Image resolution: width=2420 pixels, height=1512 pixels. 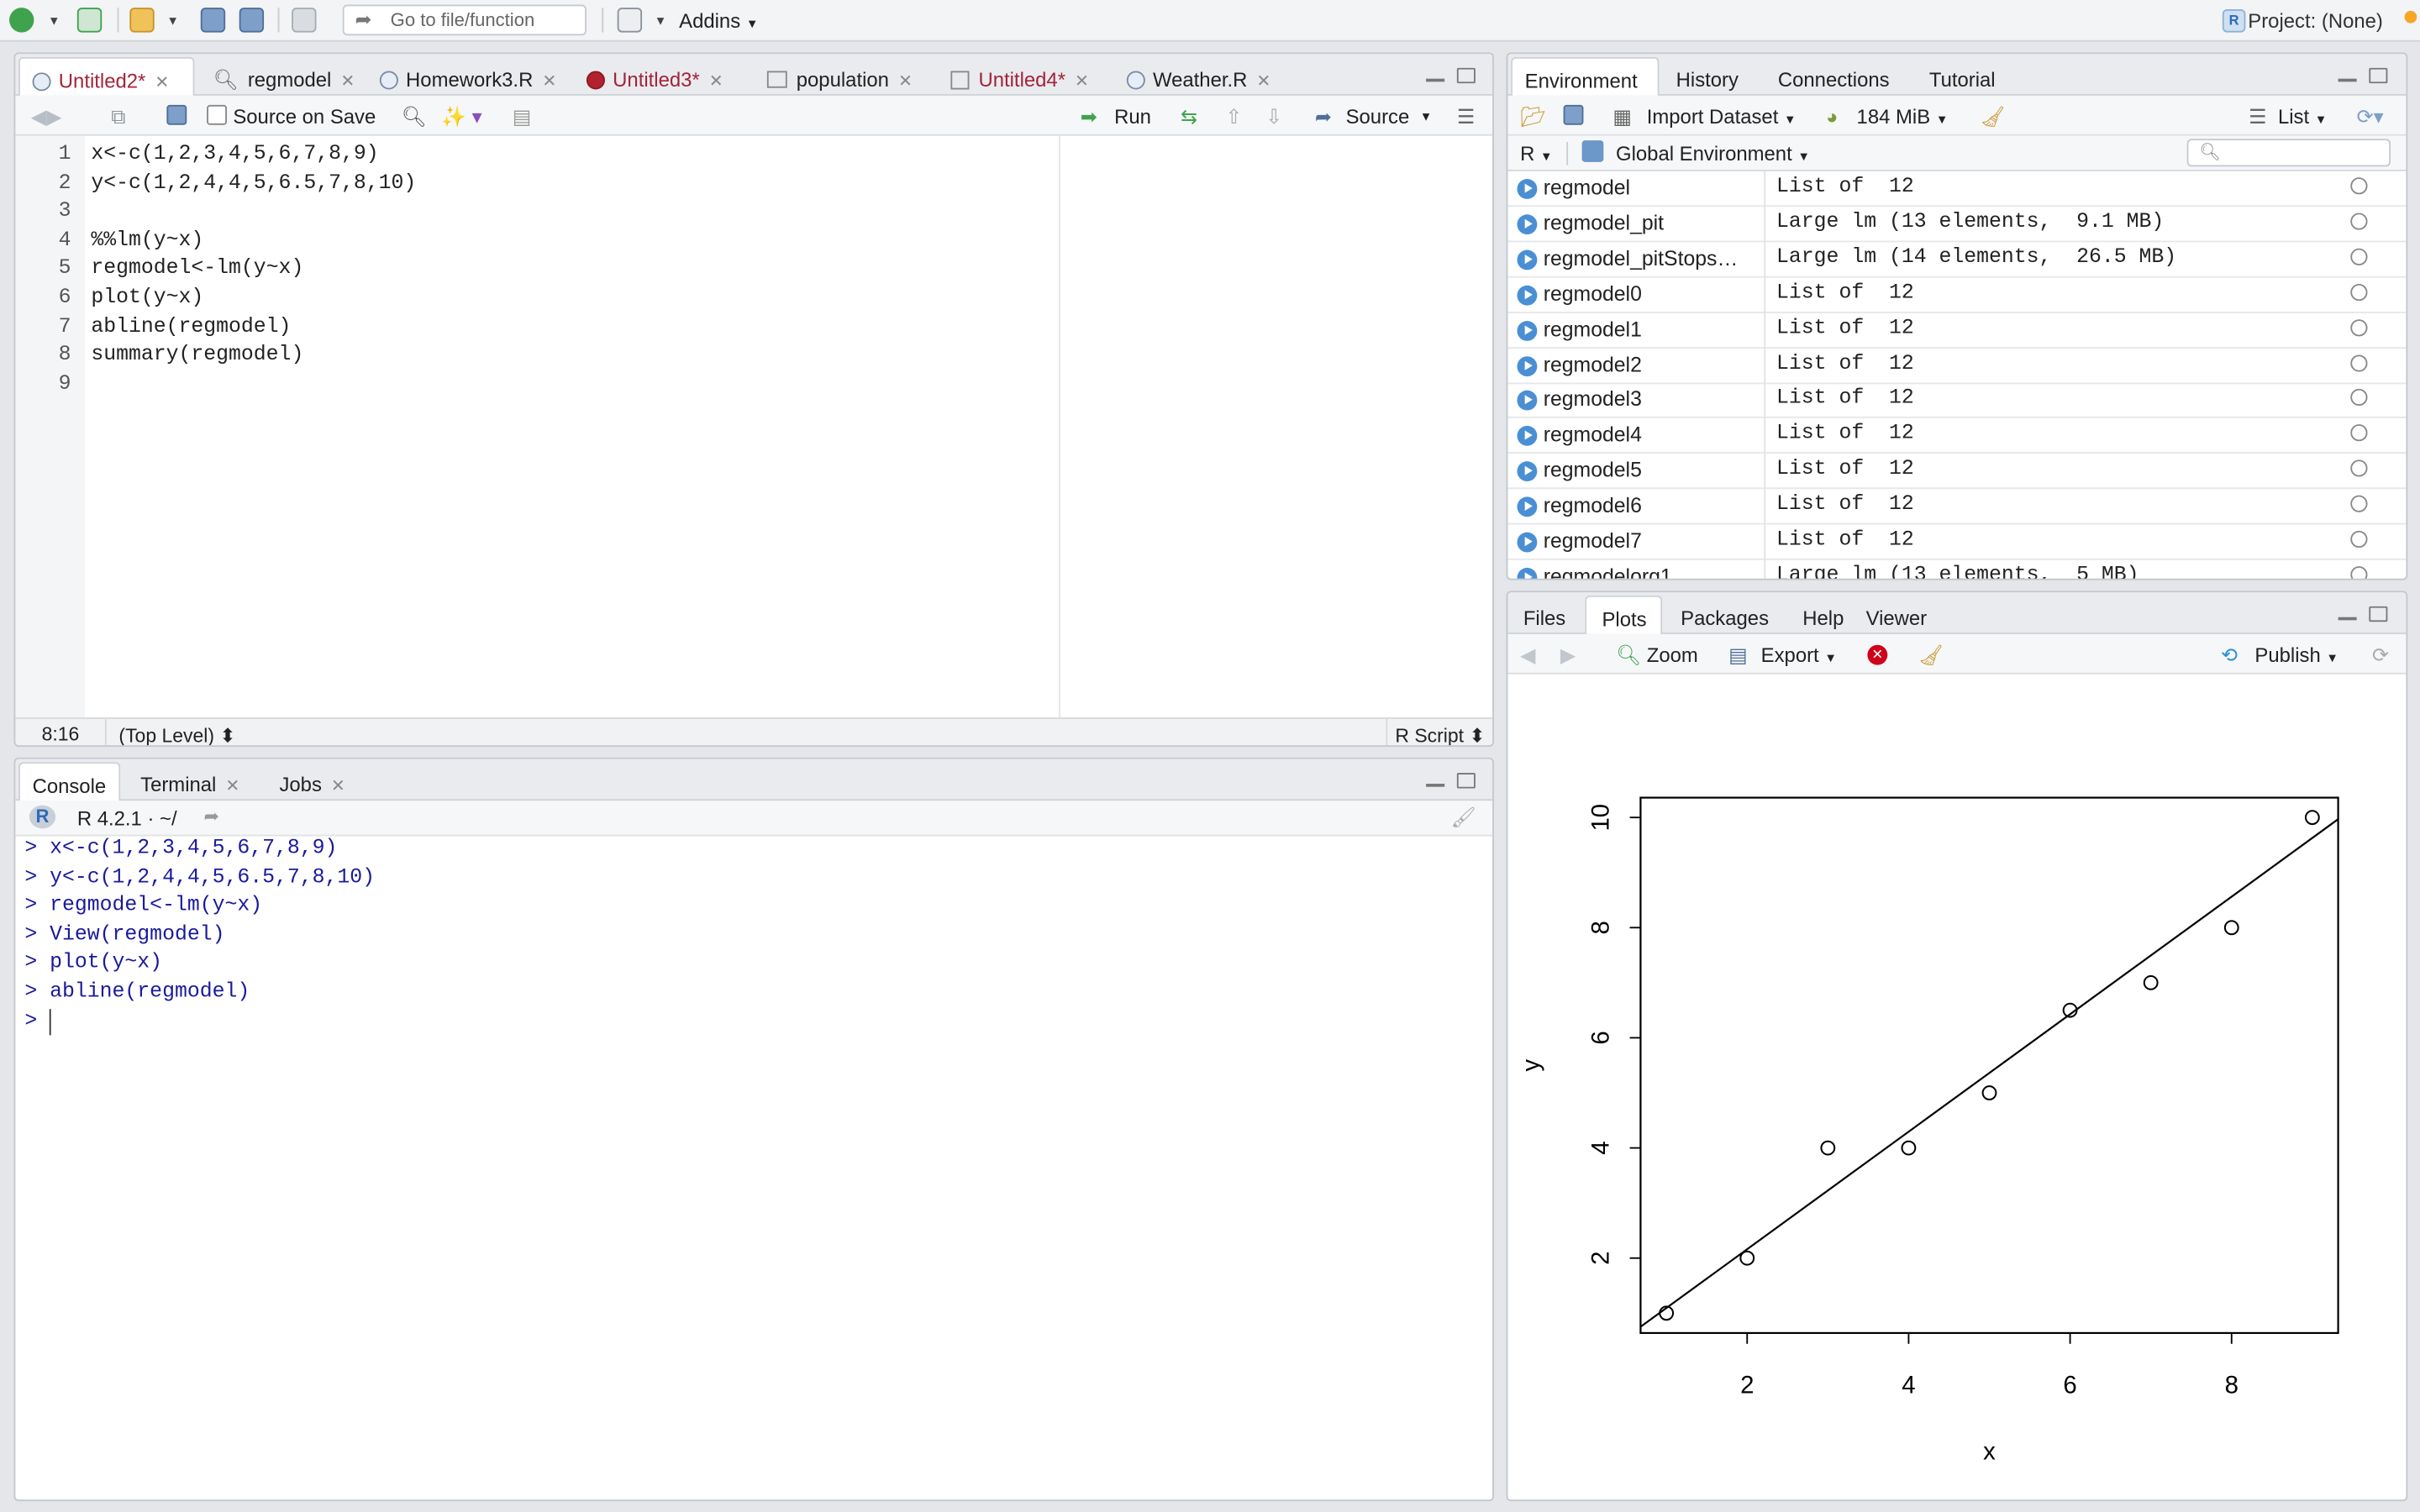 What do you see at coordinates (1963, 76) in the screenshot?
I see `tab-tutorial: Tutorial` at bounding box center [1963, 76].